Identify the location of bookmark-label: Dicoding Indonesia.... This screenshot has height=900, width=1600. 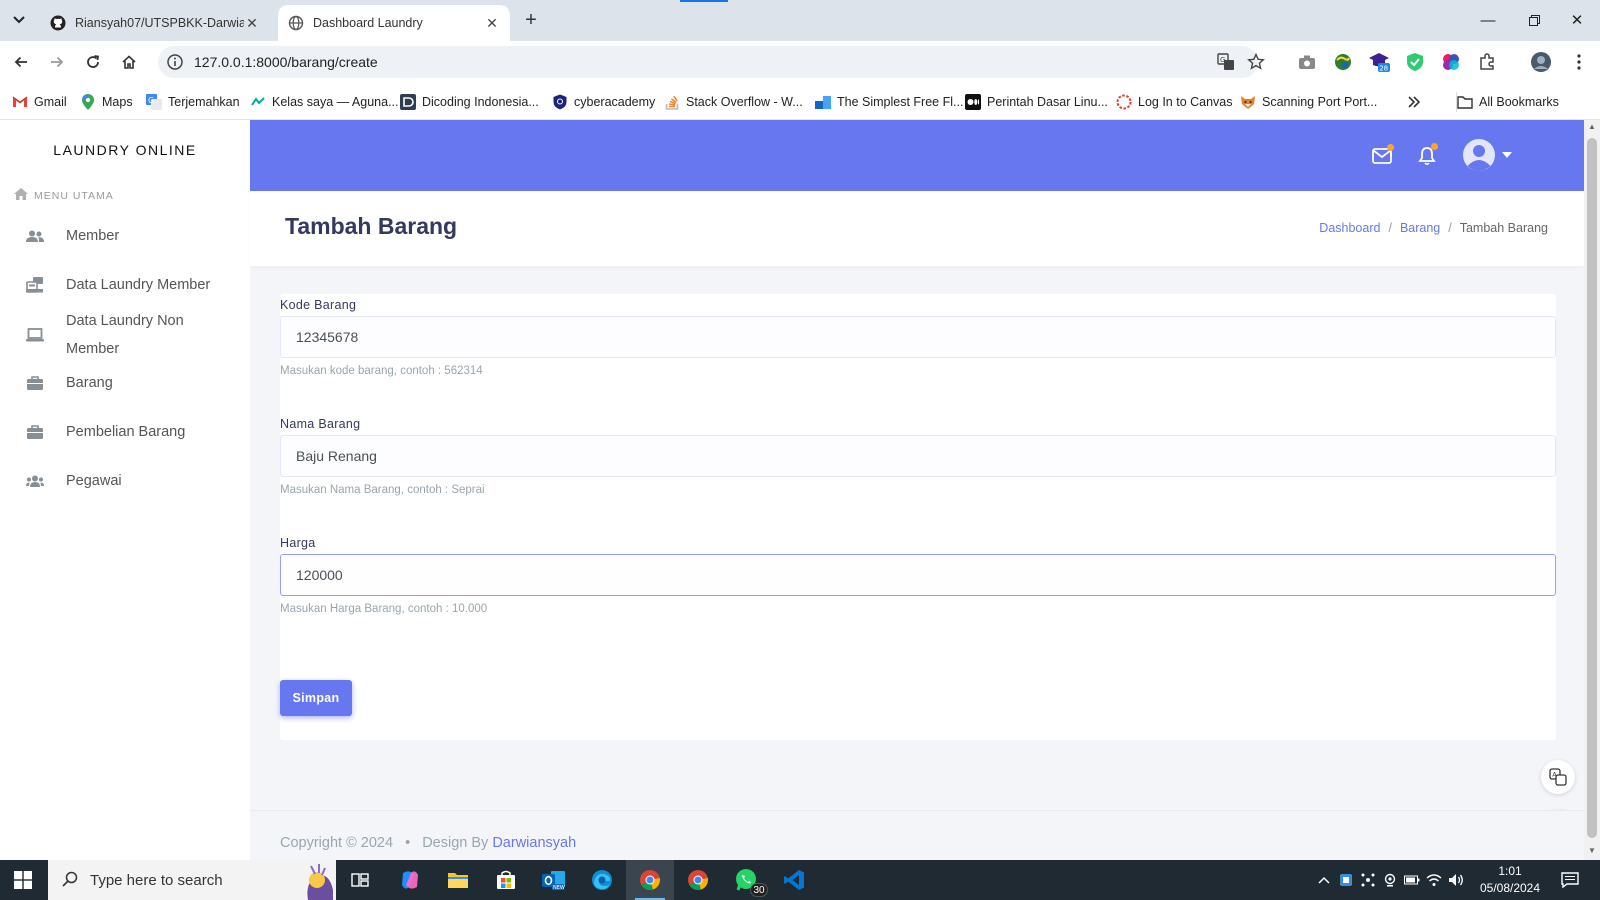
(480, 102).